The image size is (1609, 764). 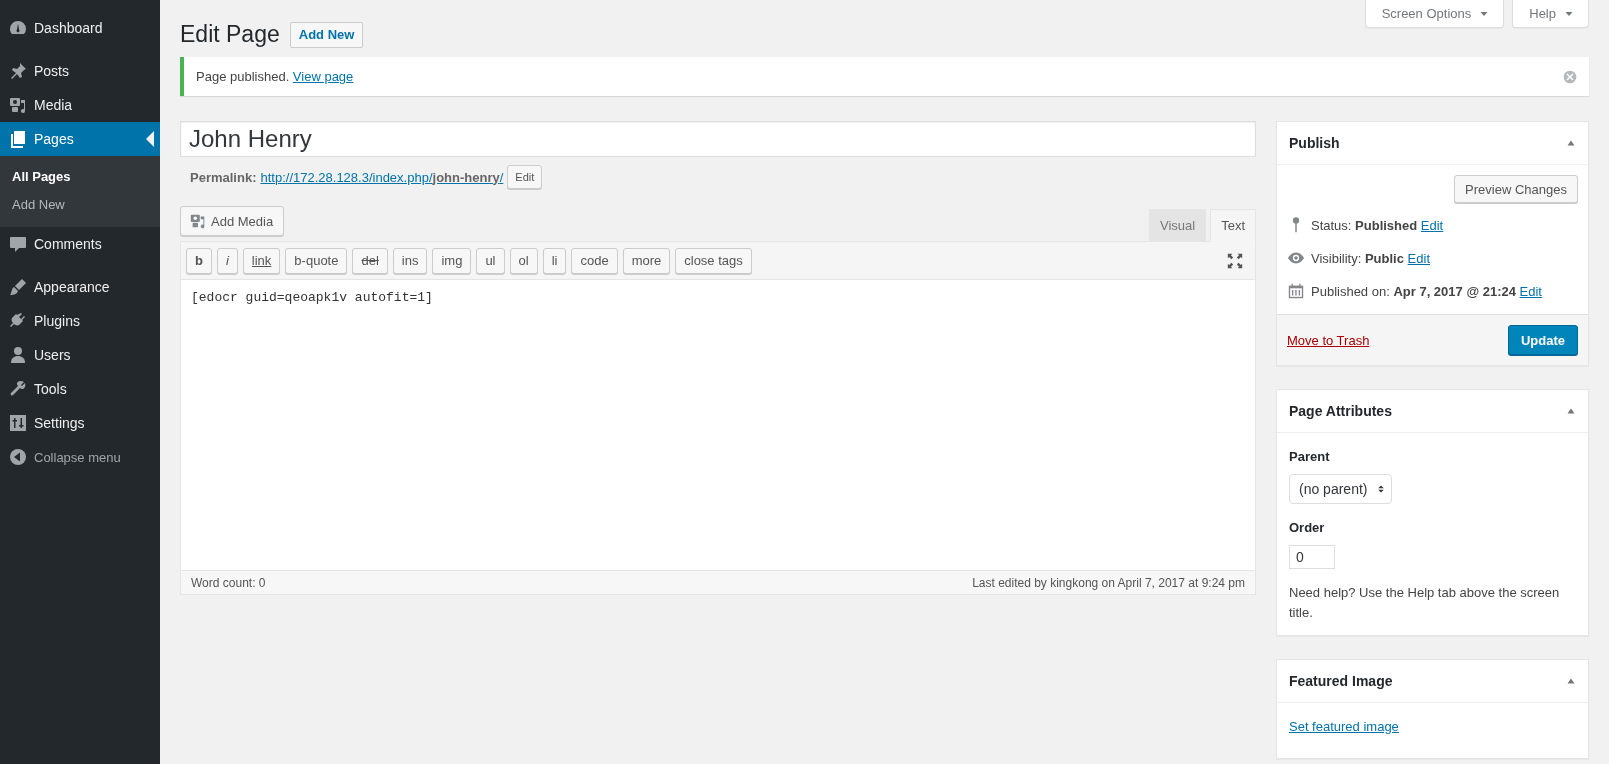 I want to click on quicktag-button: i, so click(x=227, y=260).